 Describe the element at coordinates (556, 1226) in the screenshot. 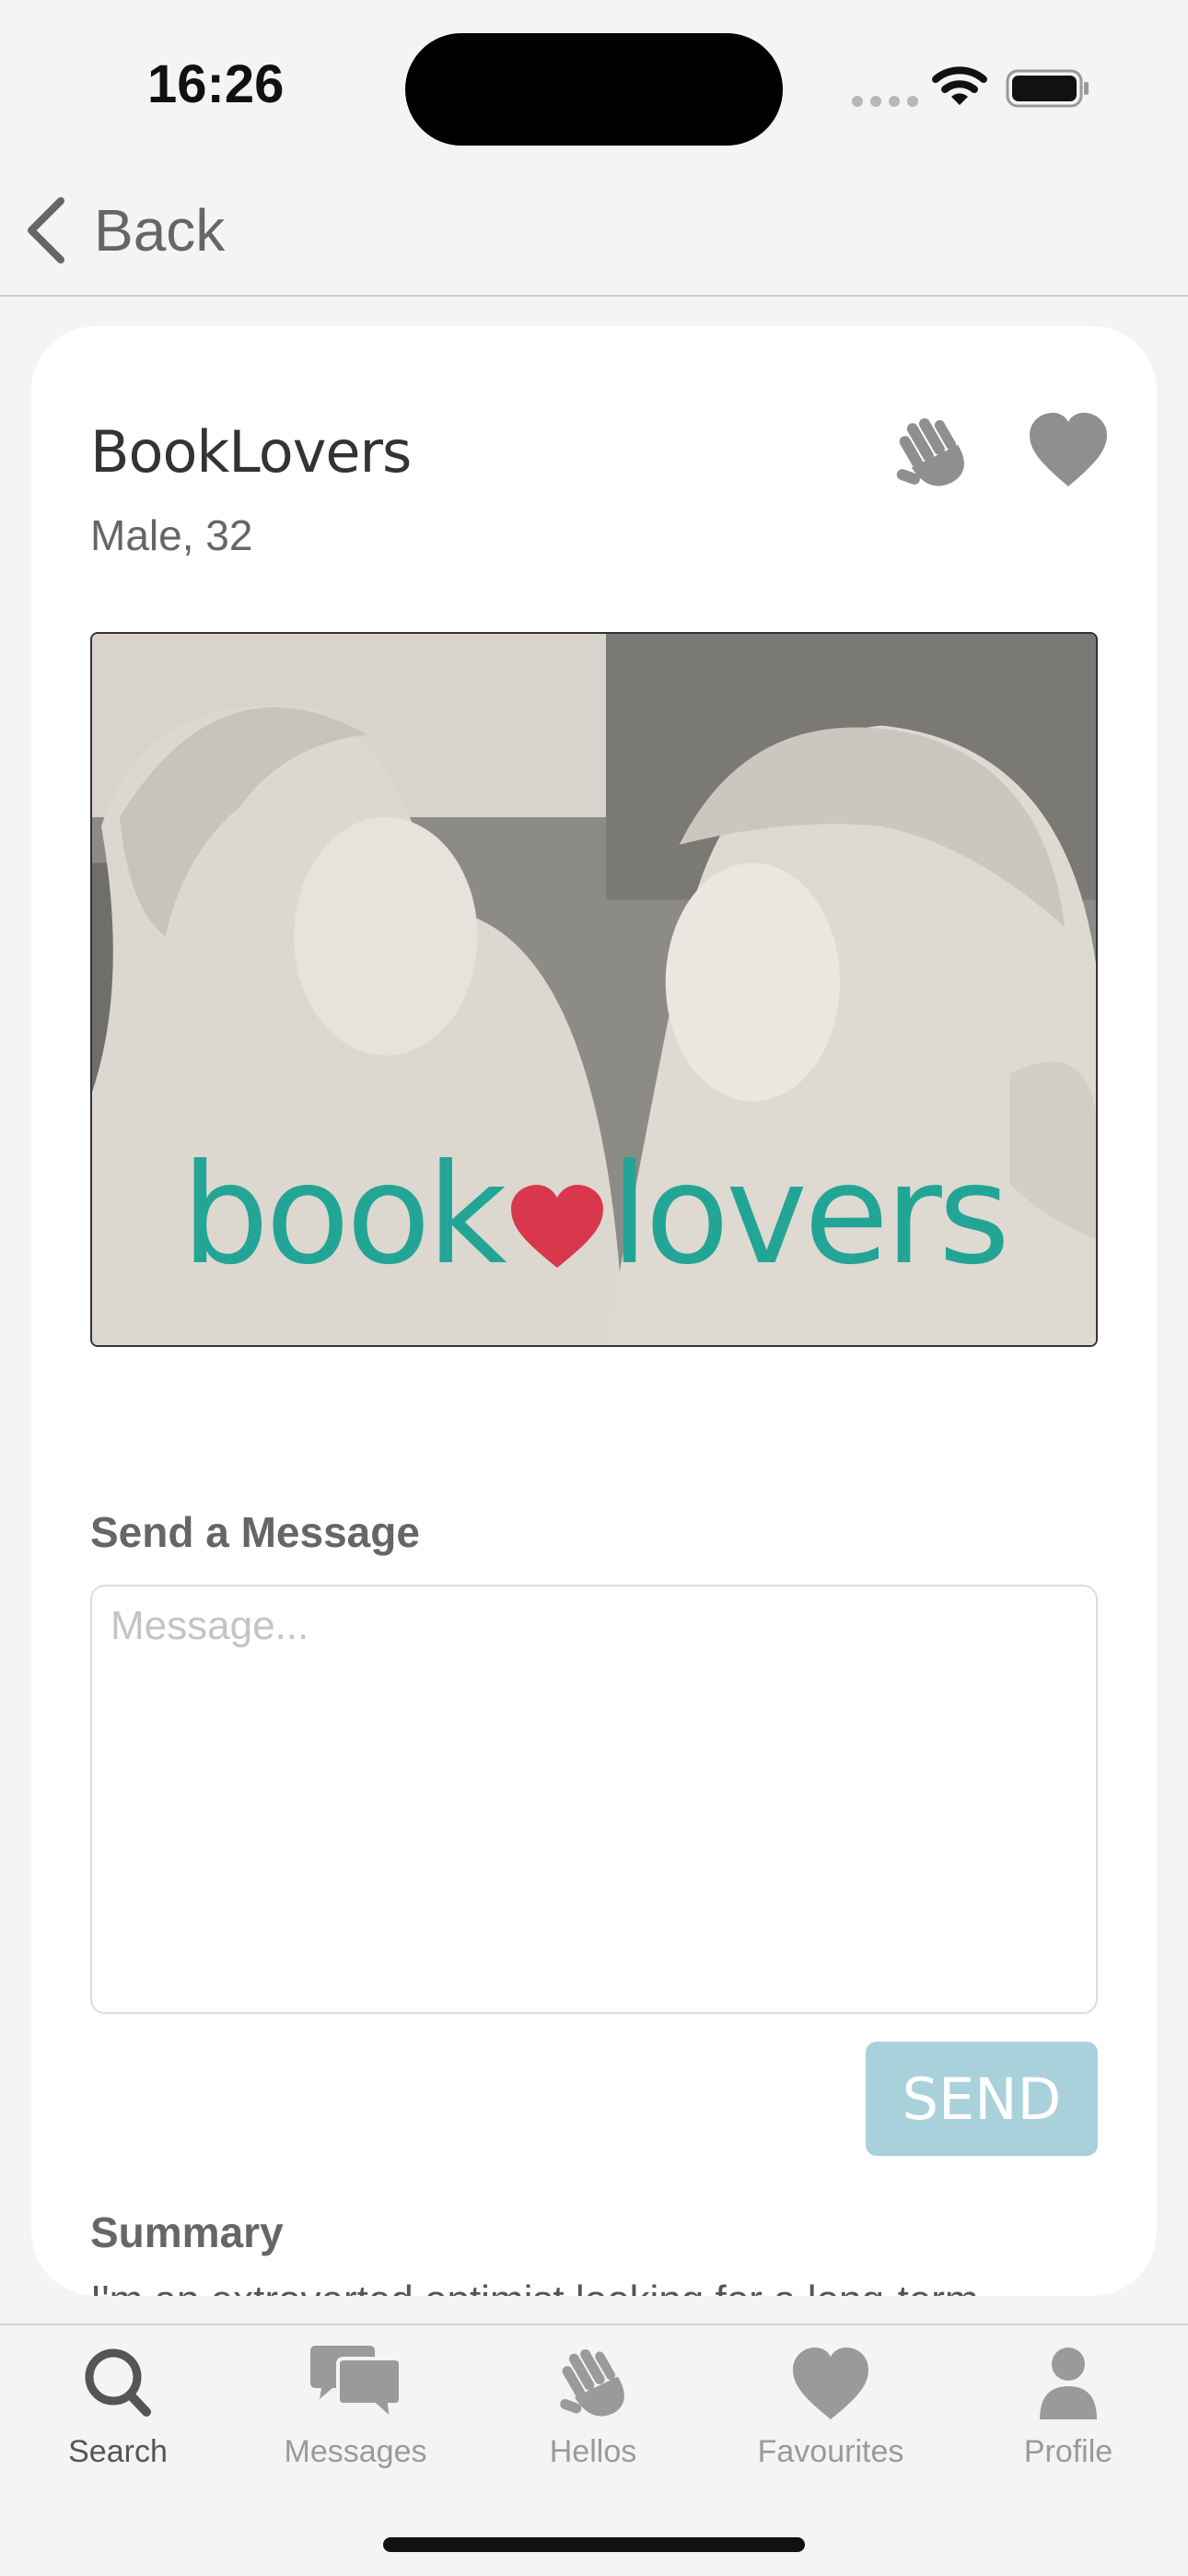

I see `logo-heart-icon` at that location.